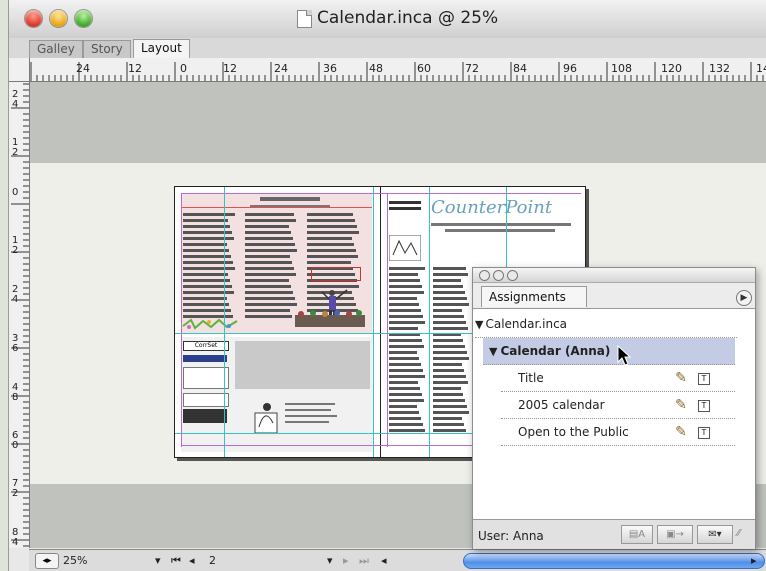 The width and height of the screenshot is (766, 571). I want to click on ruler-label: 108, so click(621, 68).